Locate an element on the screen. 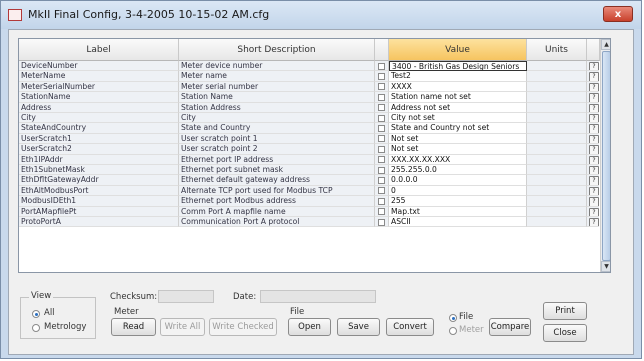 The height and width of the screenshot is (361, 644). scrollbar-thumb is located at coordinates (606, 156).